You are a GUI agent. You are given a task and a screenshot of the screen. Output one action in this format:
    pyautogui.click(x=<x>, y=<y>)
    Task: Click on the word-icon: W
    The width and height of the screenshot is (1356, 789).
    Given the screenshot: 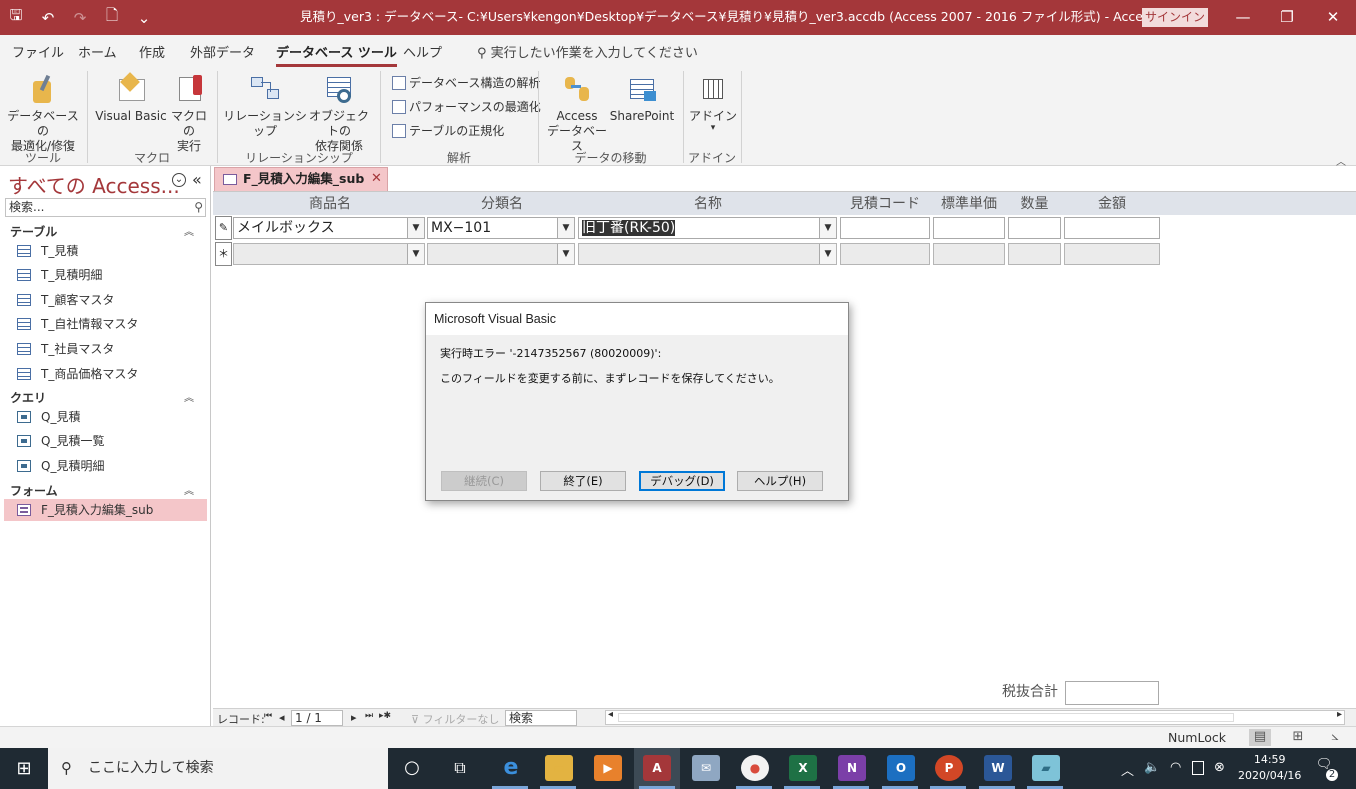 What is the action you would take?
    pyautogui.click(x=998, y=768)
    